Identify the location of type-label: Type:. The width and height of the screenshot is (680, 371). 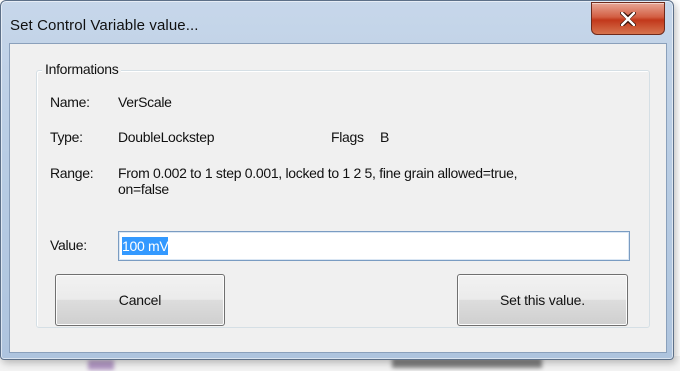
(66, 137).